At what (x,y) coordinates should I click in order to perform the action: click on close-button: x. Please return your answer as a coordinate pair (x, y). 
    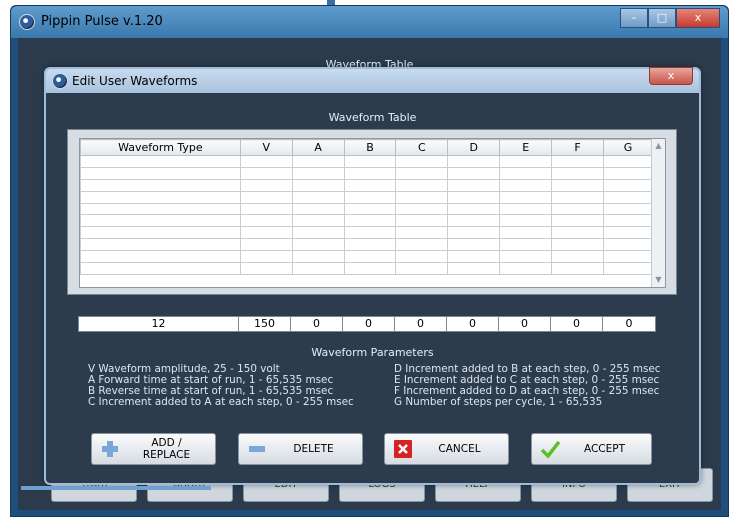
    Looking at the image, I should click on (698, 18).